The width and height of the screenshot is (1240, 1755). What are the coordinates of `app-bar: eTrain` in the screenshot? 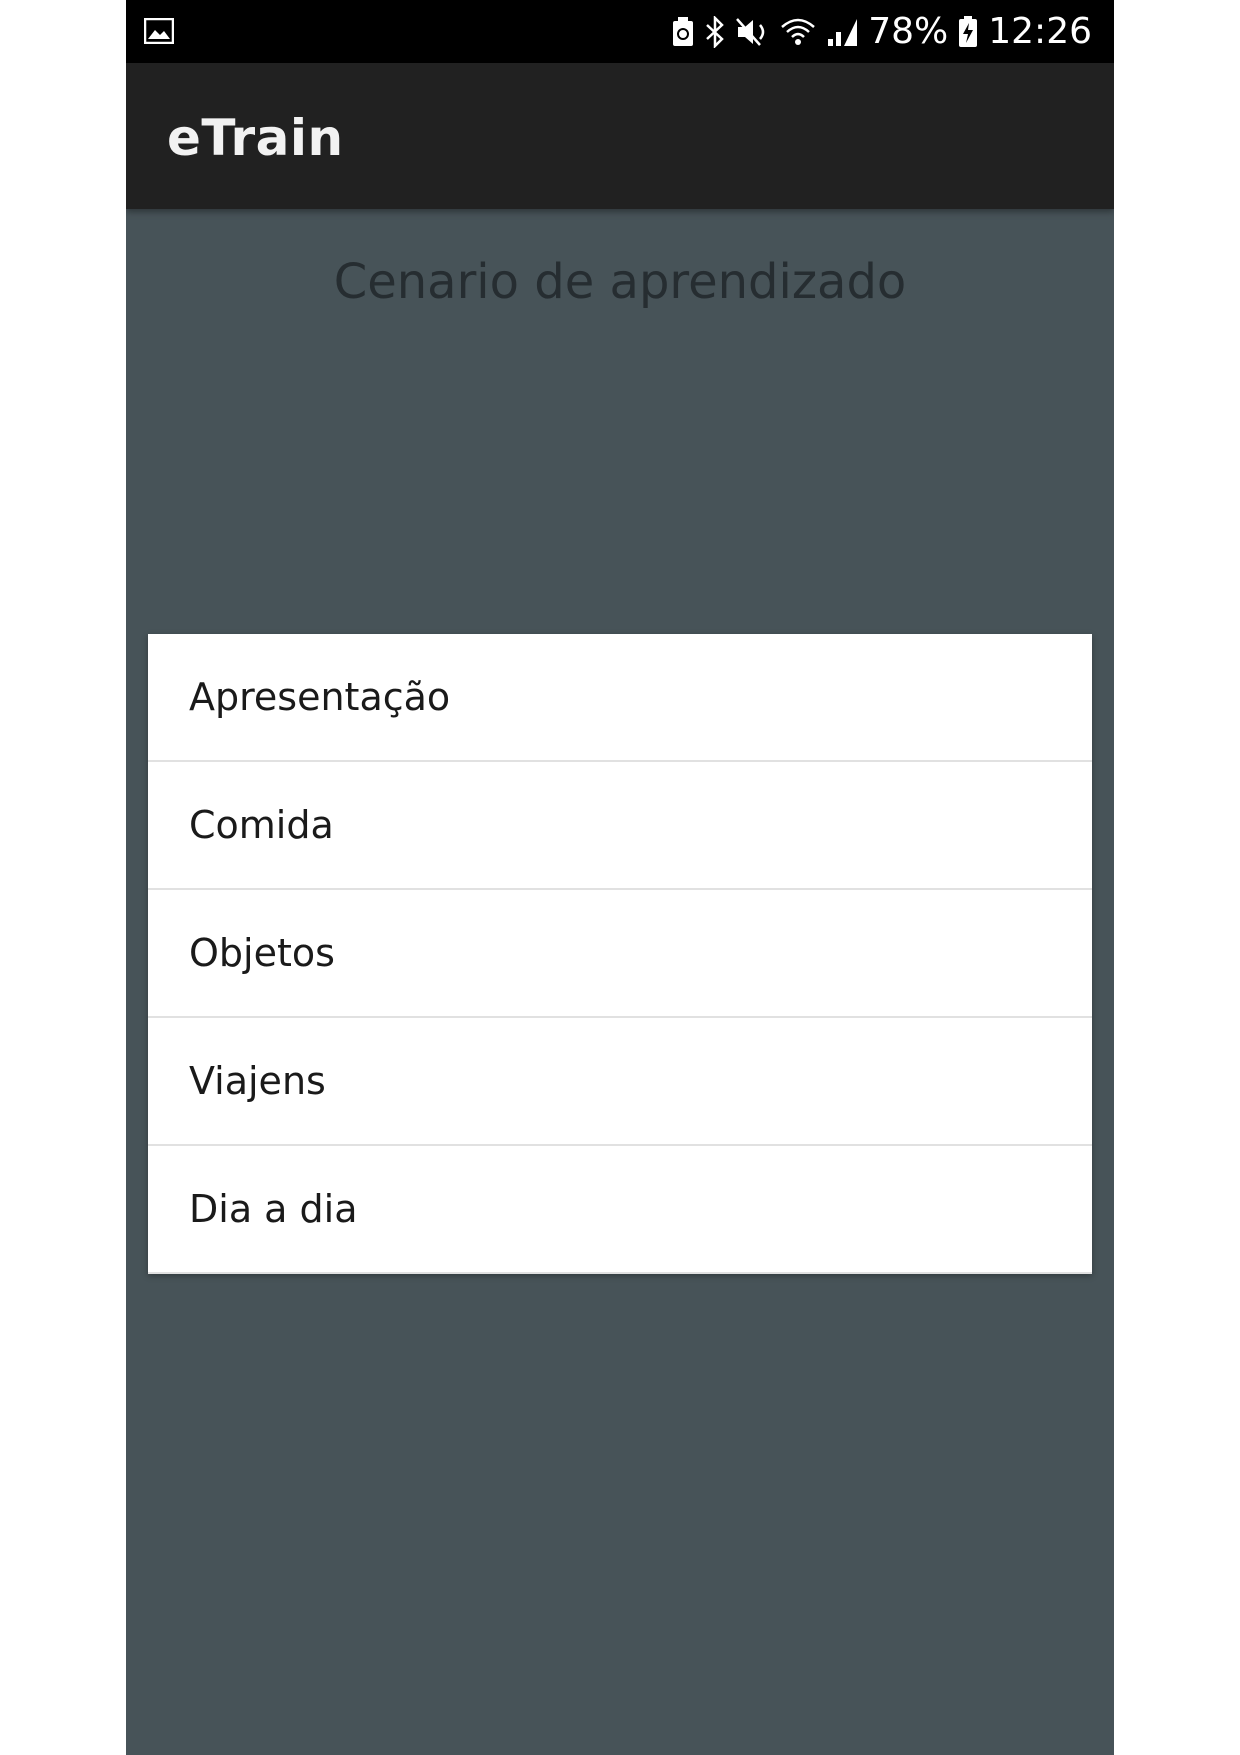 It's located at (620, 136).